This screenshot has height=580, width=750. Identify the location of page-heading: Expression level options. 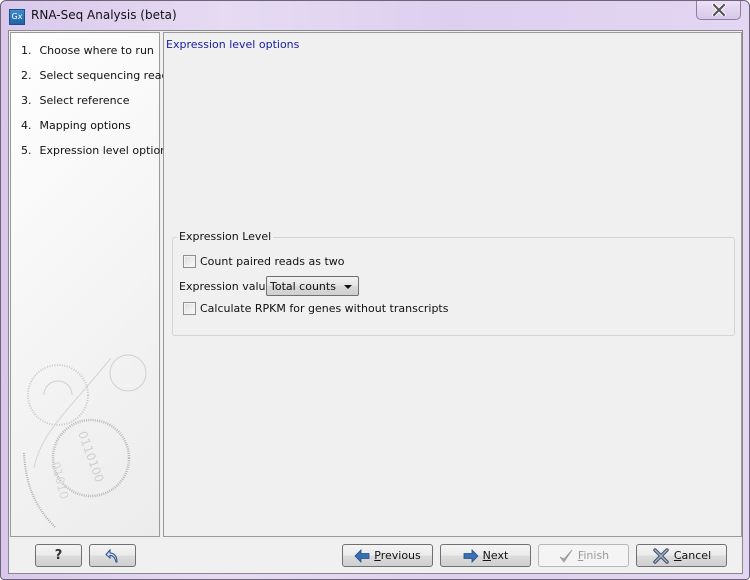
(233, 44).